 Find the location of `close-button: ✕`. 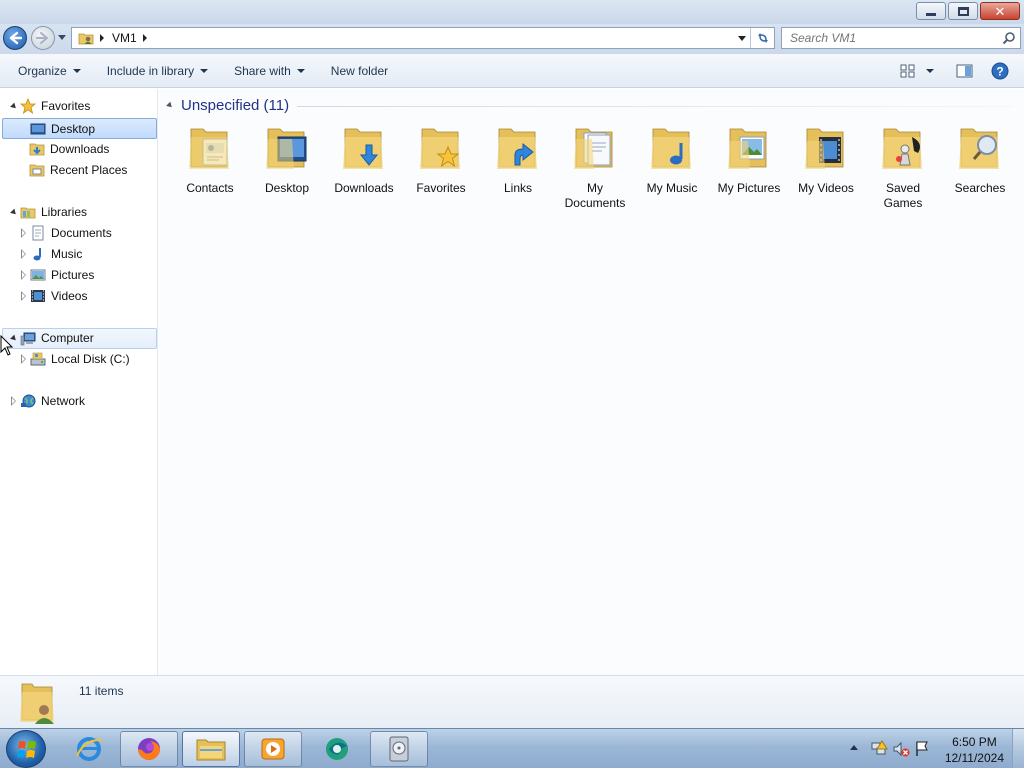

close-button: ✕ is located at coordinates (1000, 11).